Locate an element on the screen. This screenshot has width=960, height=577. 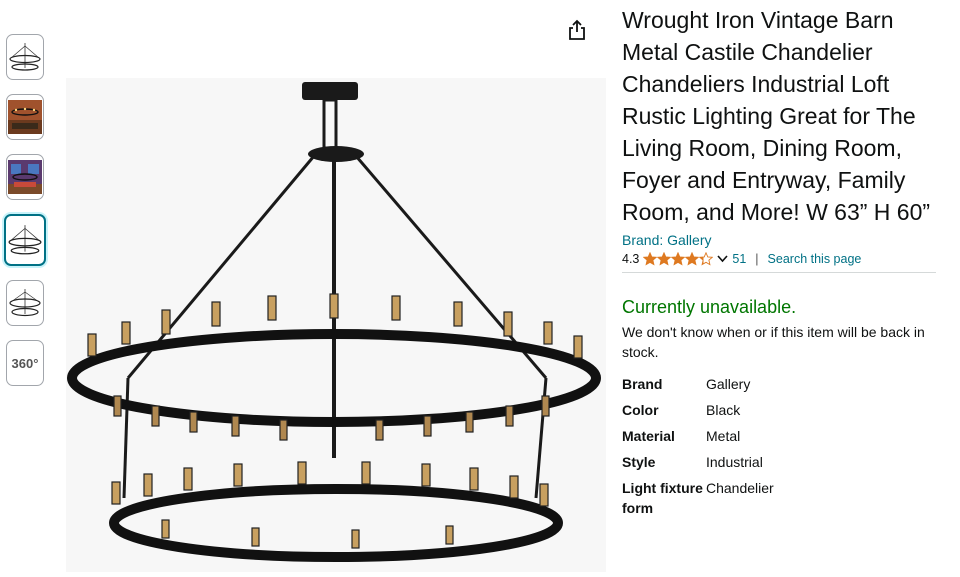
availability-status: Currently unavailable. is located at coordinates (709, 307).